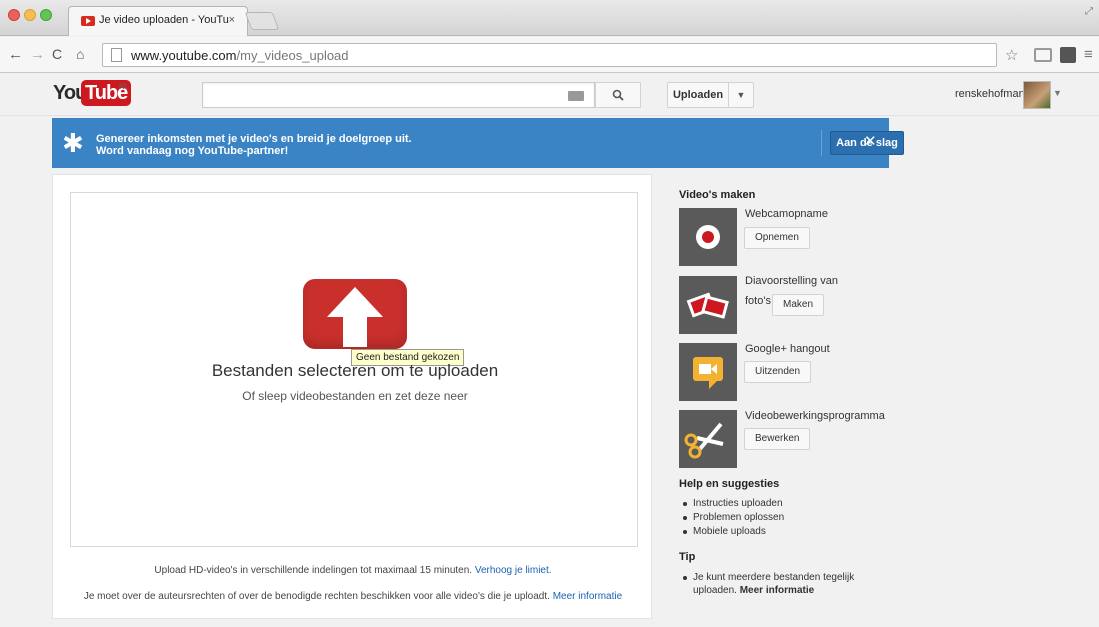  What do you see at coordinates (15, 54) in the screenshot?
I see `back-arrow-icon: ←` at bounding box center [15, 54].